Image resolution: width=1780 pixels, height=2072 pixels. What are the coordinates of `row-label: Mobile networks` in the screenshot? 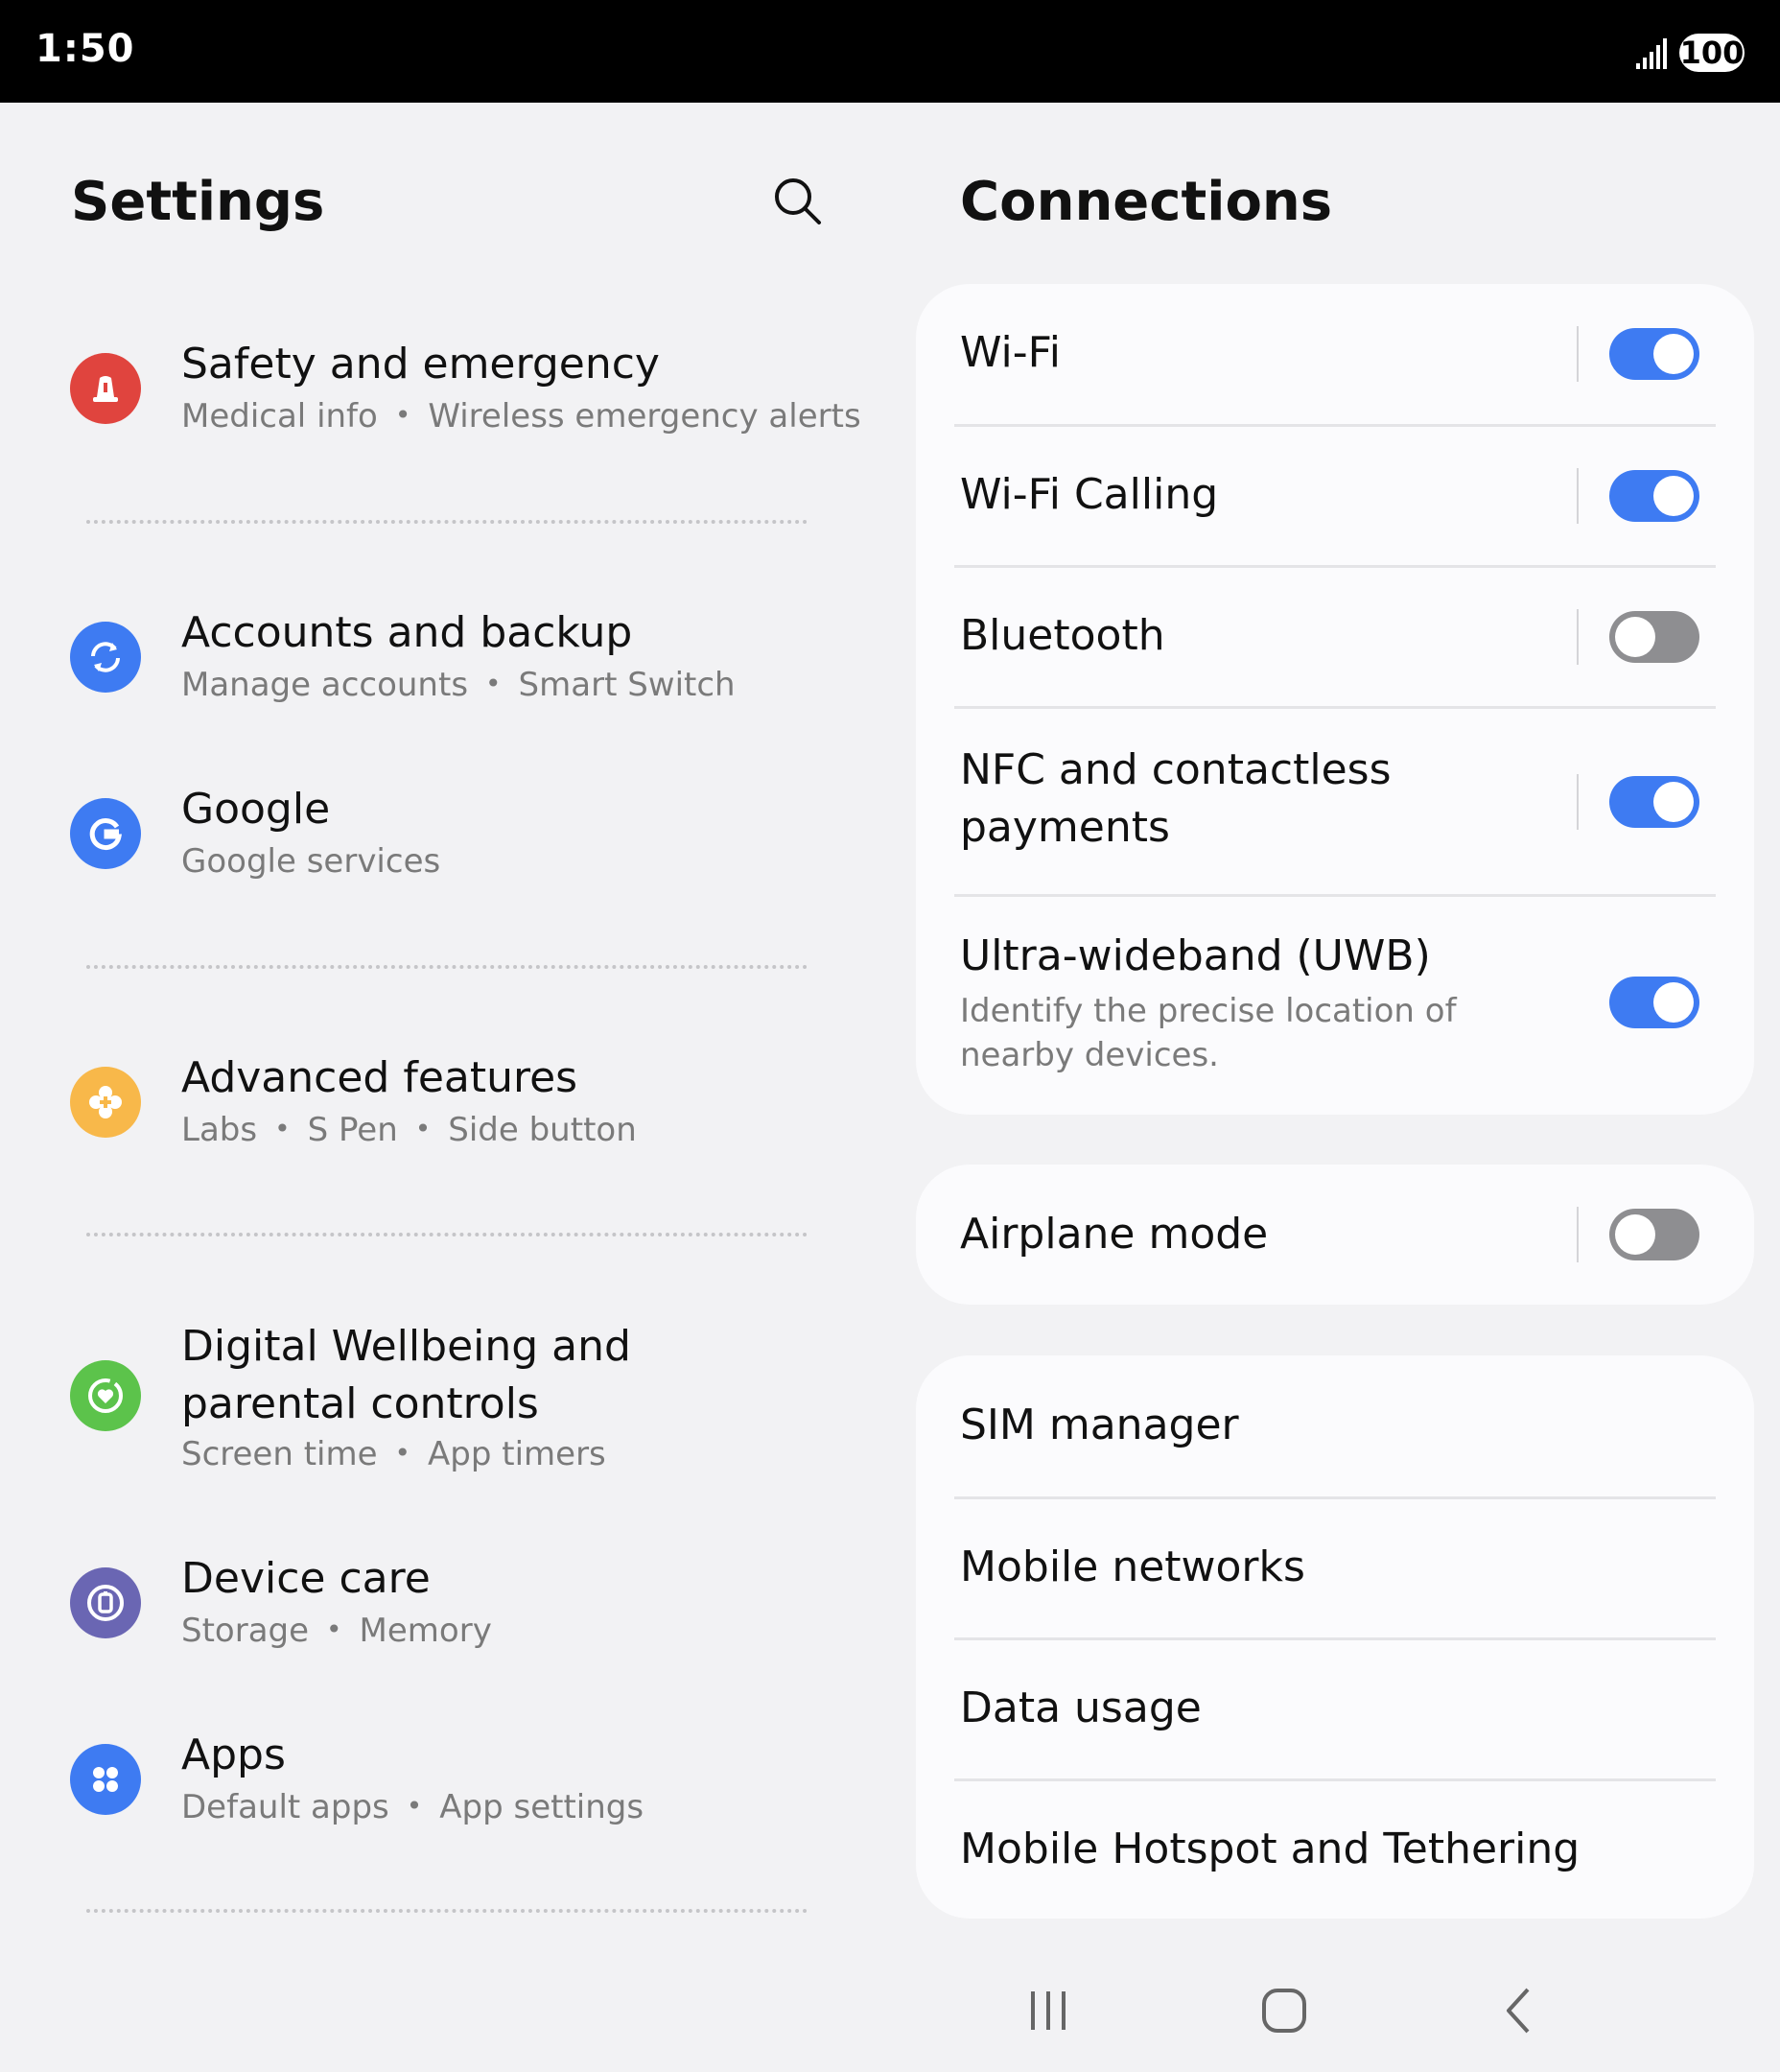 It's located at (1132, 1566).